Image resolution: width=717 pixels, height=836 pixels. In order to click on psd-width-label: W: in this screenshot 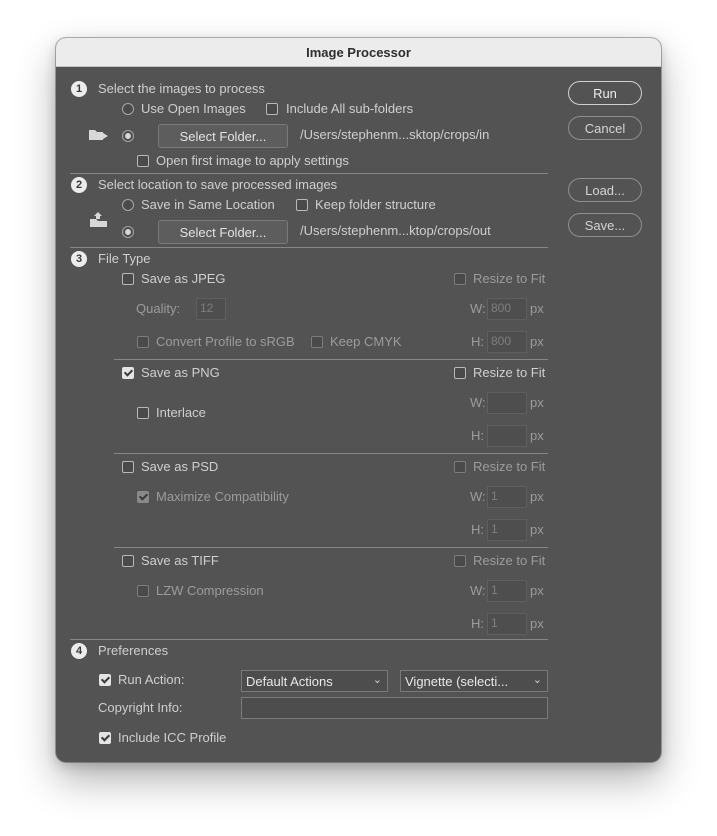, I will do `click(478, 496)`.